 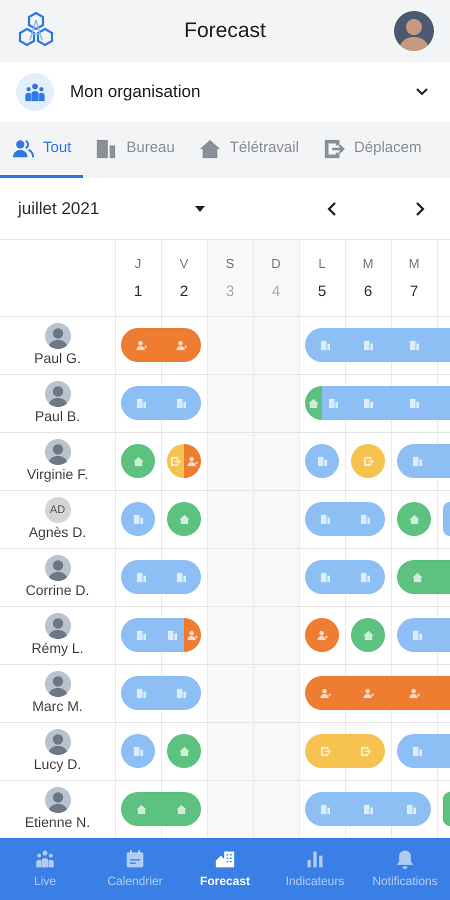 What do you see at coordinates (230, 291) in the screenshot?
I see `day-number: 3` at bounding box center [230, 291].